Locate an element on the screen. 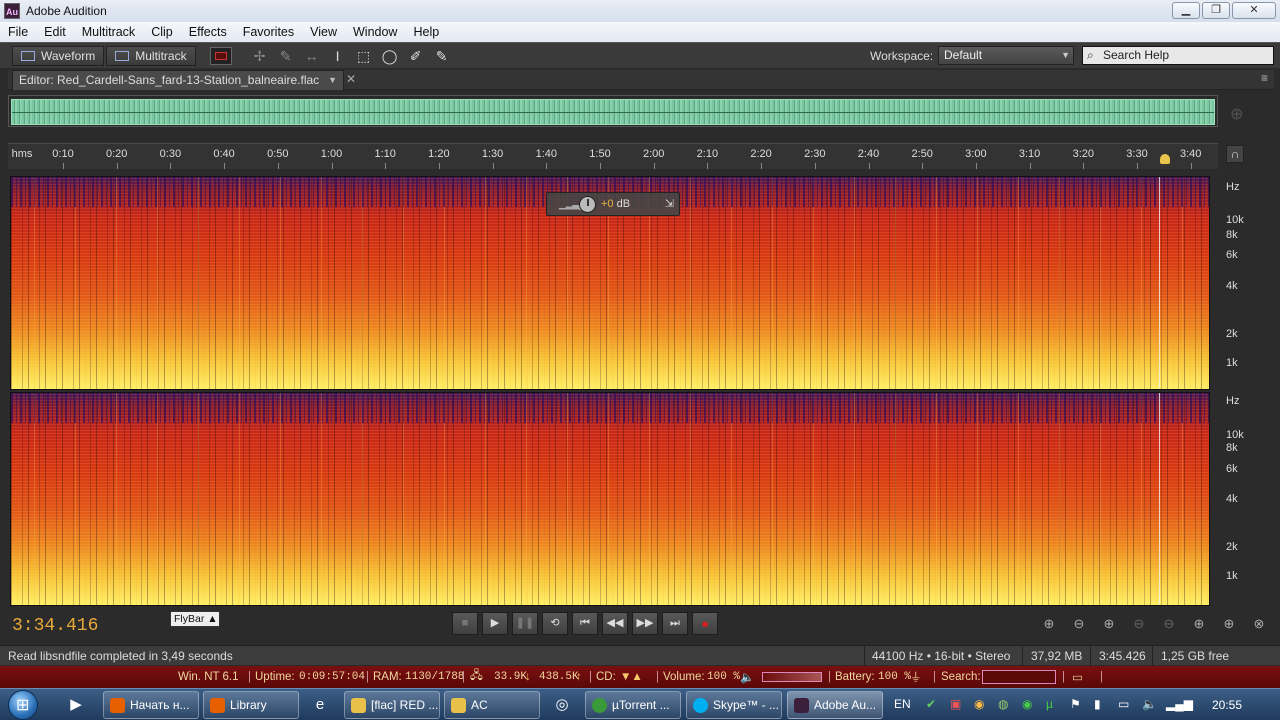 The height and width of the screenshot is (720, 1280). flybar-button: FlyBar ▲ is located at coordinates (195, 619).